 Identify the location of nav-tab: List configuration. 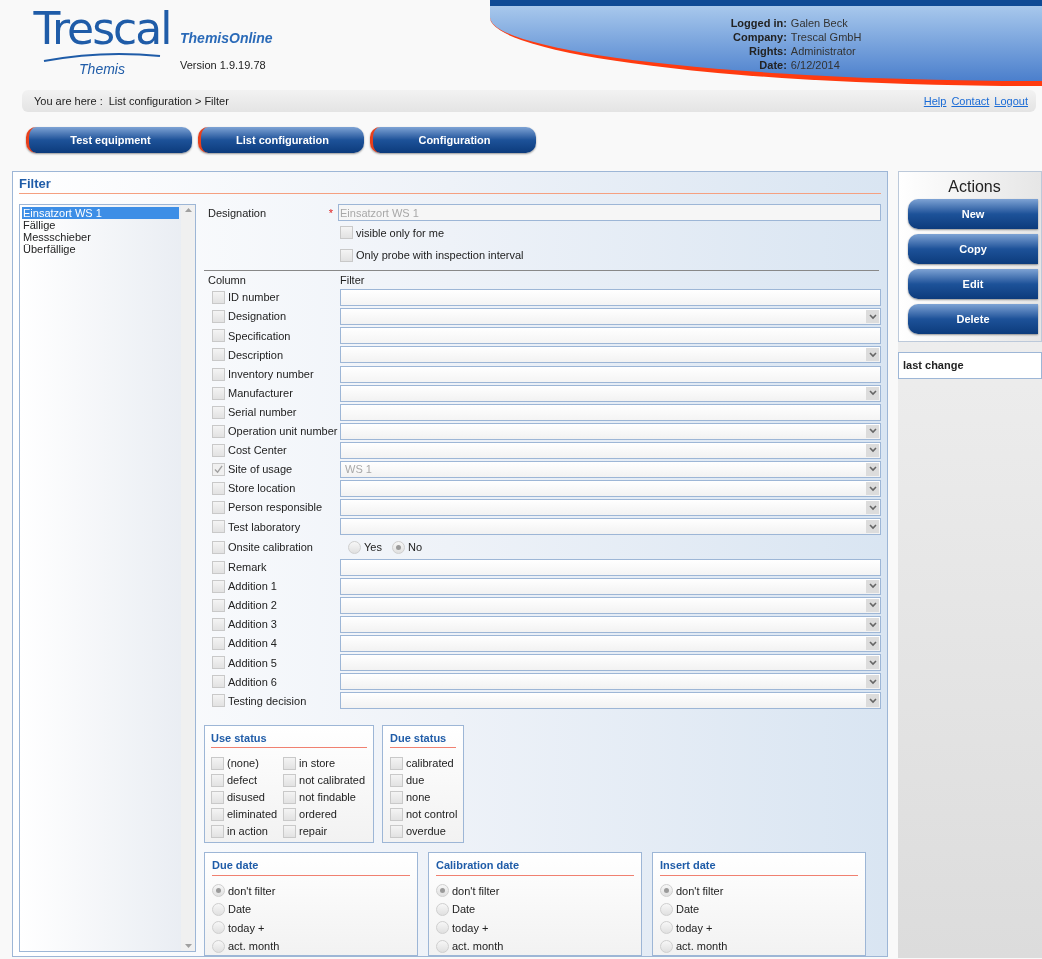
(281, 140).